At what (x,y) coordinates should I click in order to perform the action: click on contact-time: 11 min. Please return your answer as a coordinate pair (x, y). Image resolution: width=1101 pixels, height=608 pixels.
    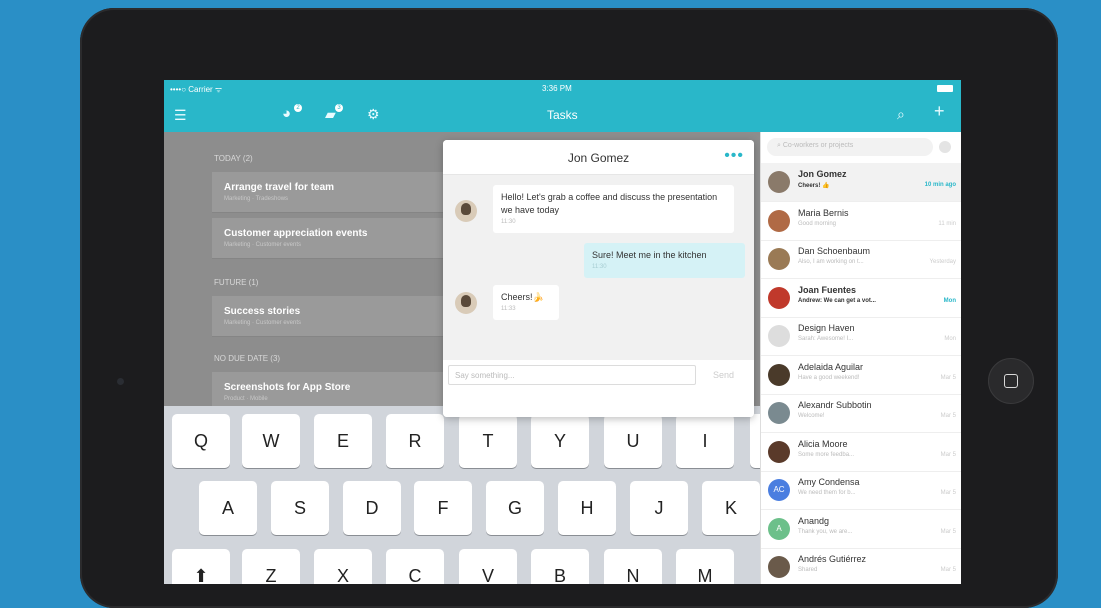
    Looking at the image, I should click on (947, 223).